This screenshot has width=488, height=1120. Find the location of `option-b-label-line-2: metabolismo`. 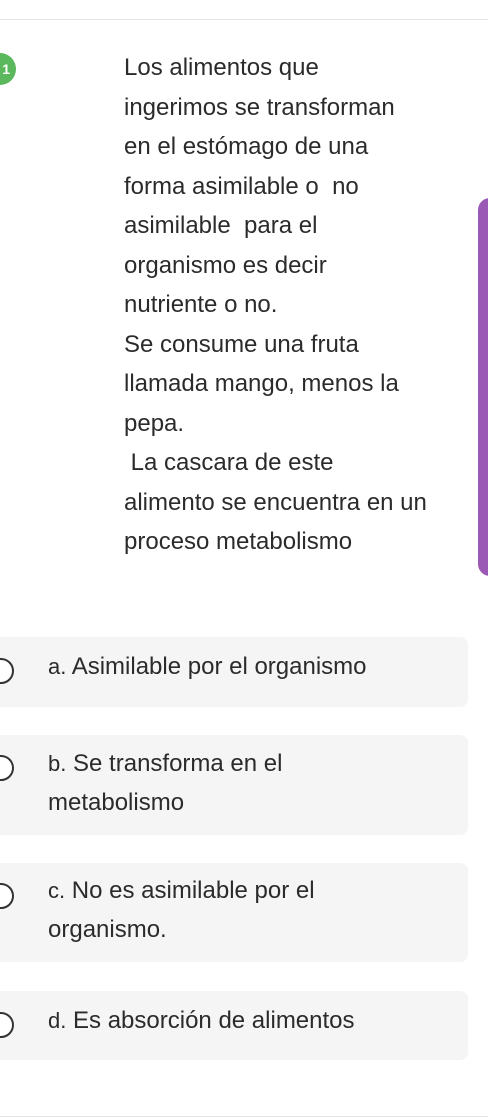

option-b-label-line-2: metabolismo is located at coordinates (116, 802).